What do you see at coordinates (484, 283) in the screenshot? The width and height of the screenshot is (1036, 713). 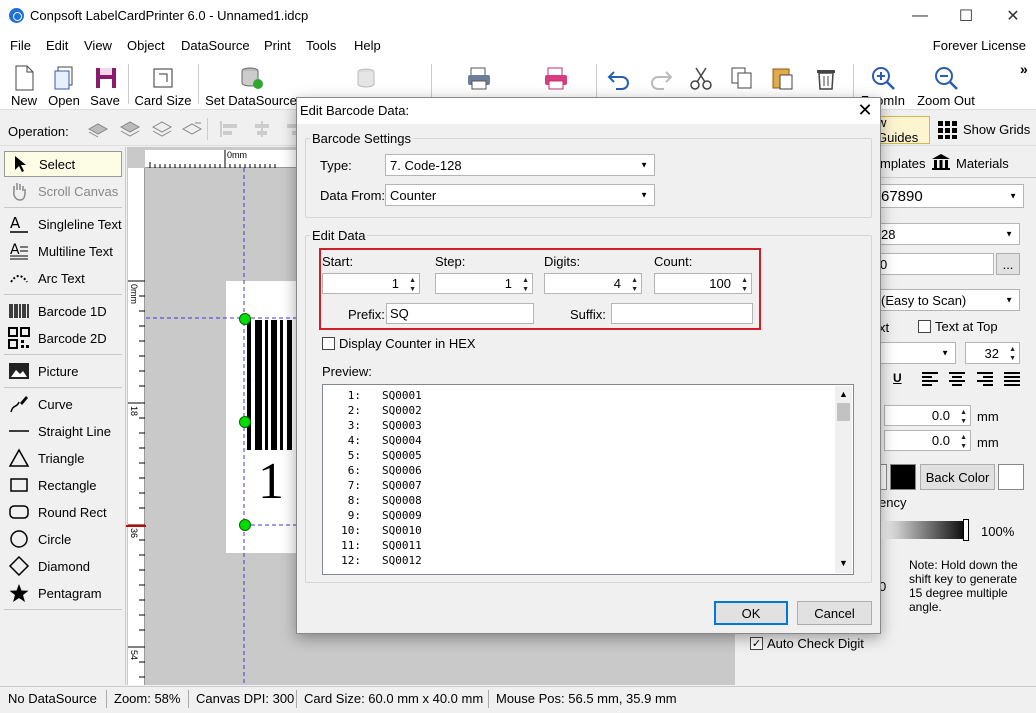 I see `step-stepper: 1 ▲ ▼` at bounding box center [484, 283].